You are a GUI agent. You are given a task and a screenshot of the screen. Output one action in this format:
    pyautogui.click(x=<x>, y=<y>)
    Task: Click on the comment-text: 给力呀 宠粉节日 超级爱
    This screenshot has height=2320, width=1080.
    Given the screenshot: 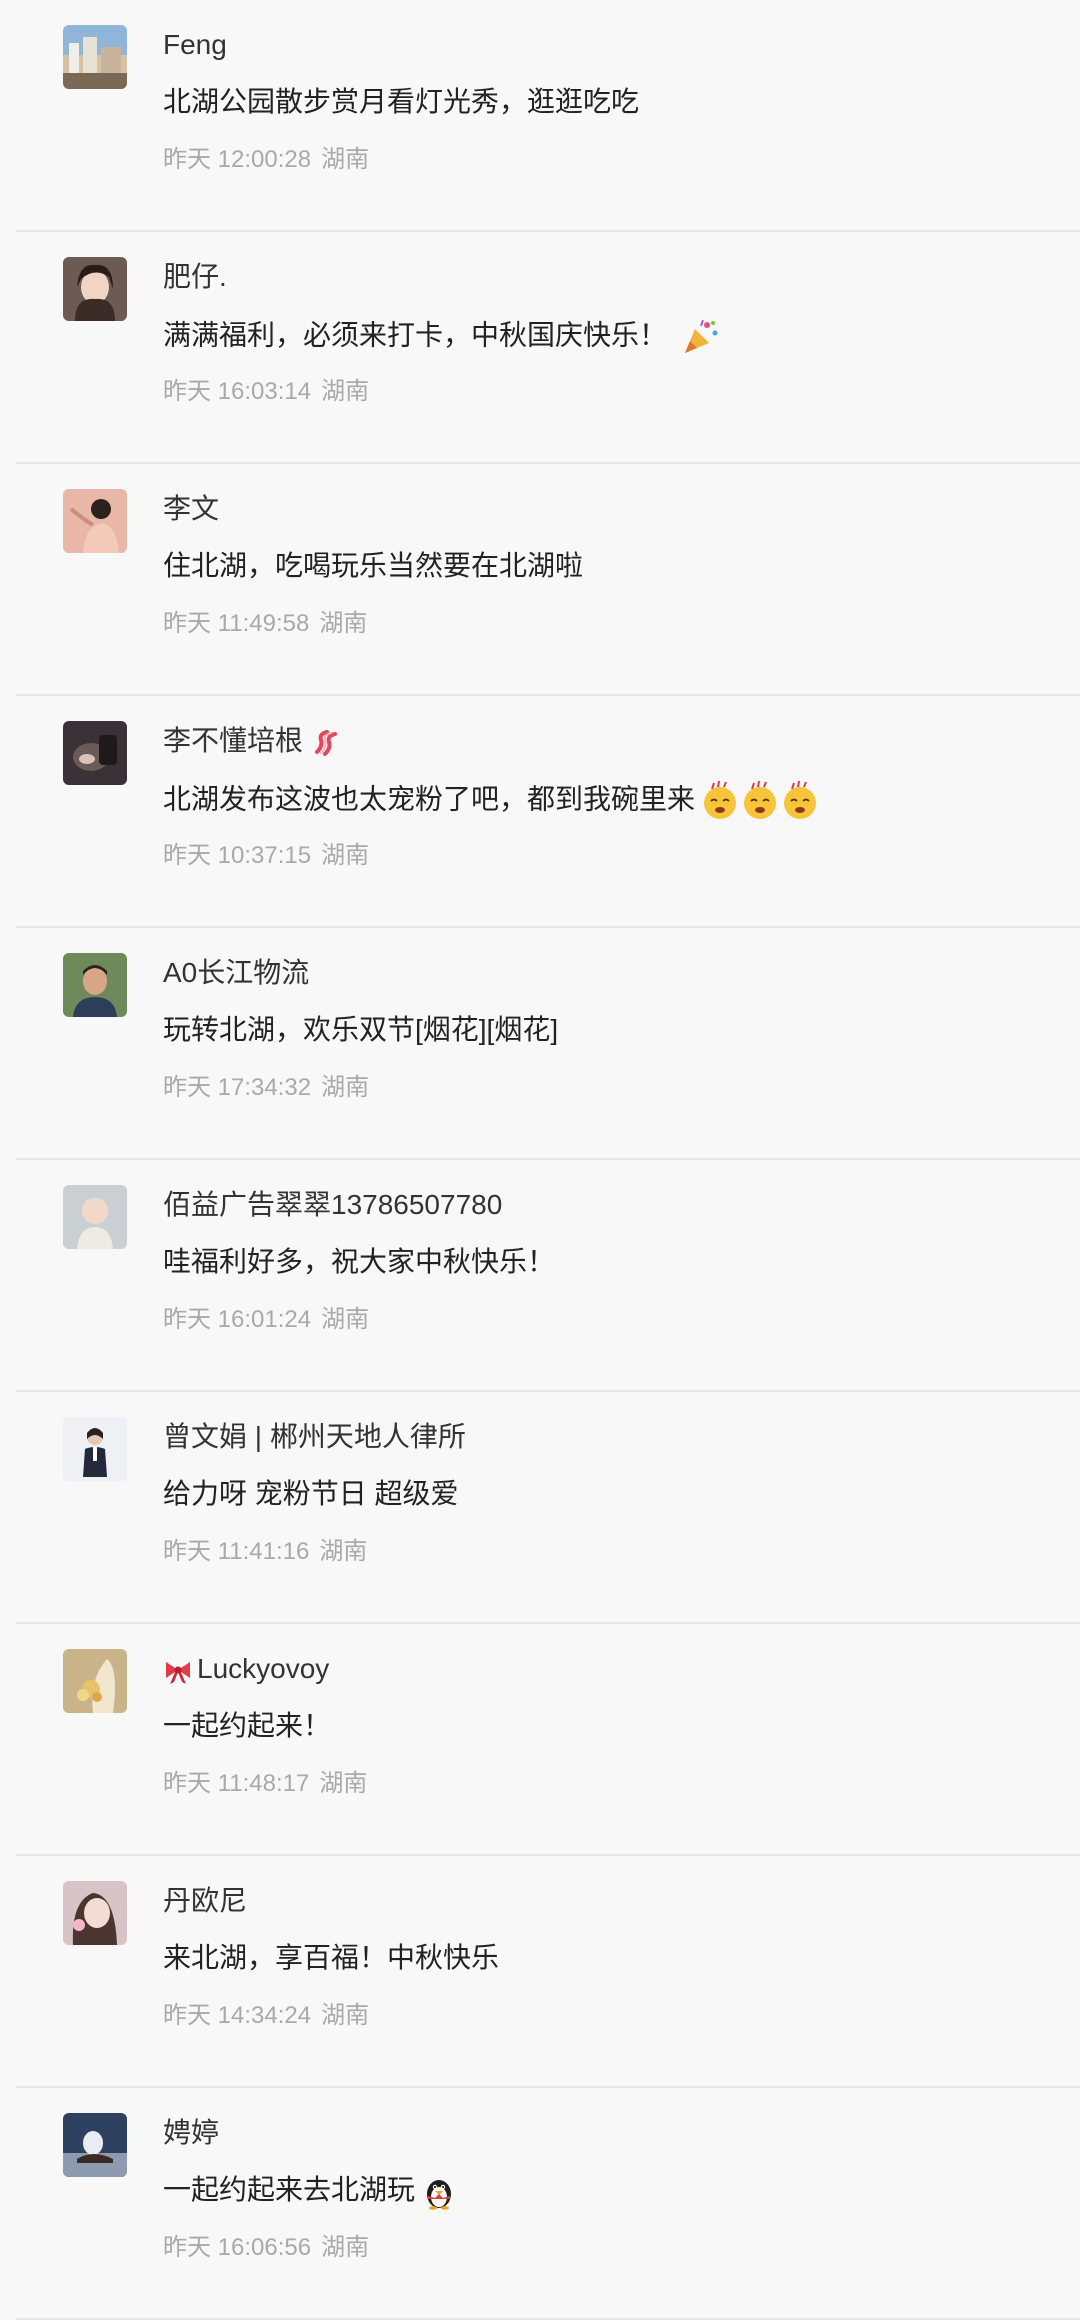 What is the action you would take?
    pyautogui.click(x=311, y=1493)
    